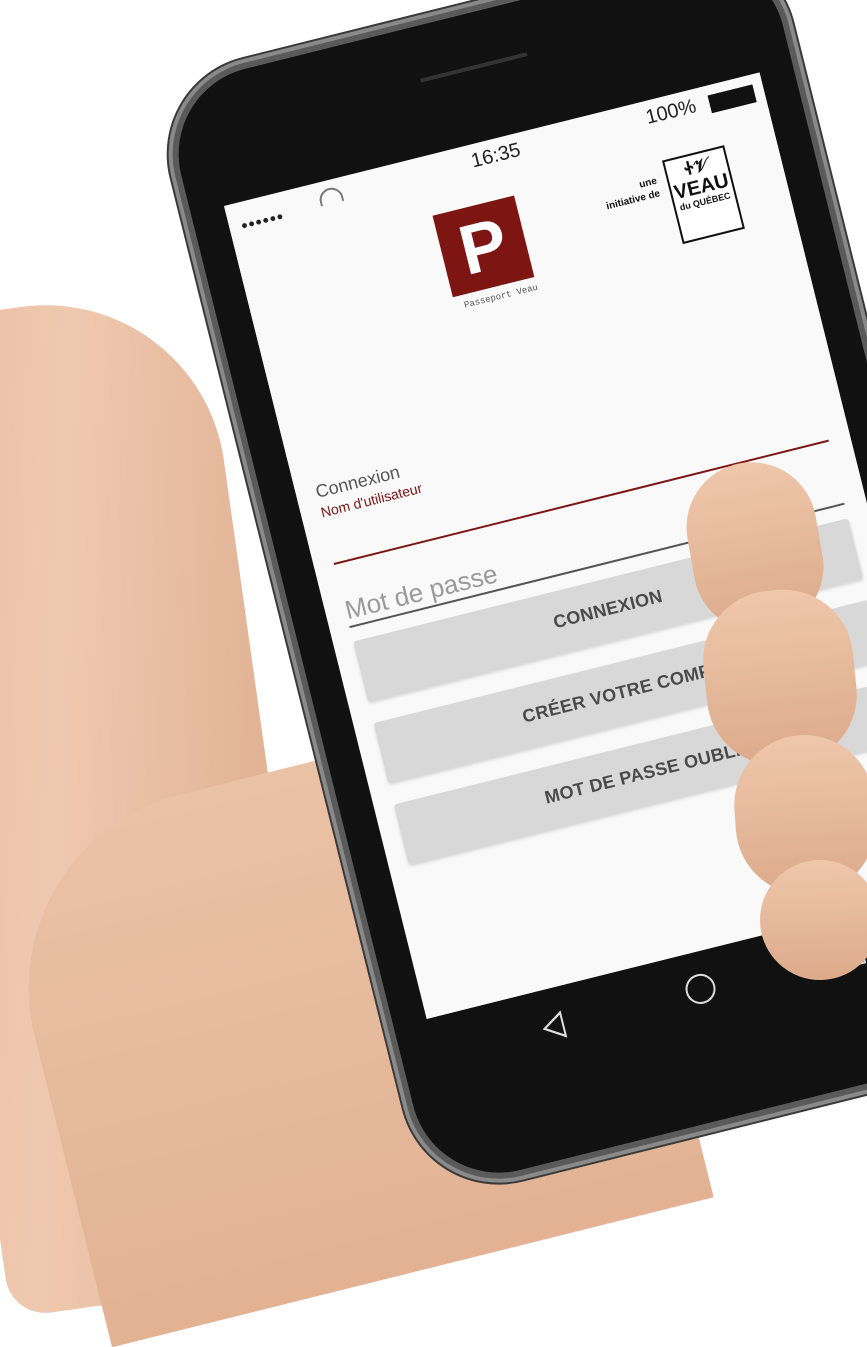 This screenshot has height=1347, width=867. Describe the element at coordinates (703, 195) in the screenshot. I see `veau-du-quebec-logo: Ꮠ𝒱 VEAU du QUÉBEC` at that location.